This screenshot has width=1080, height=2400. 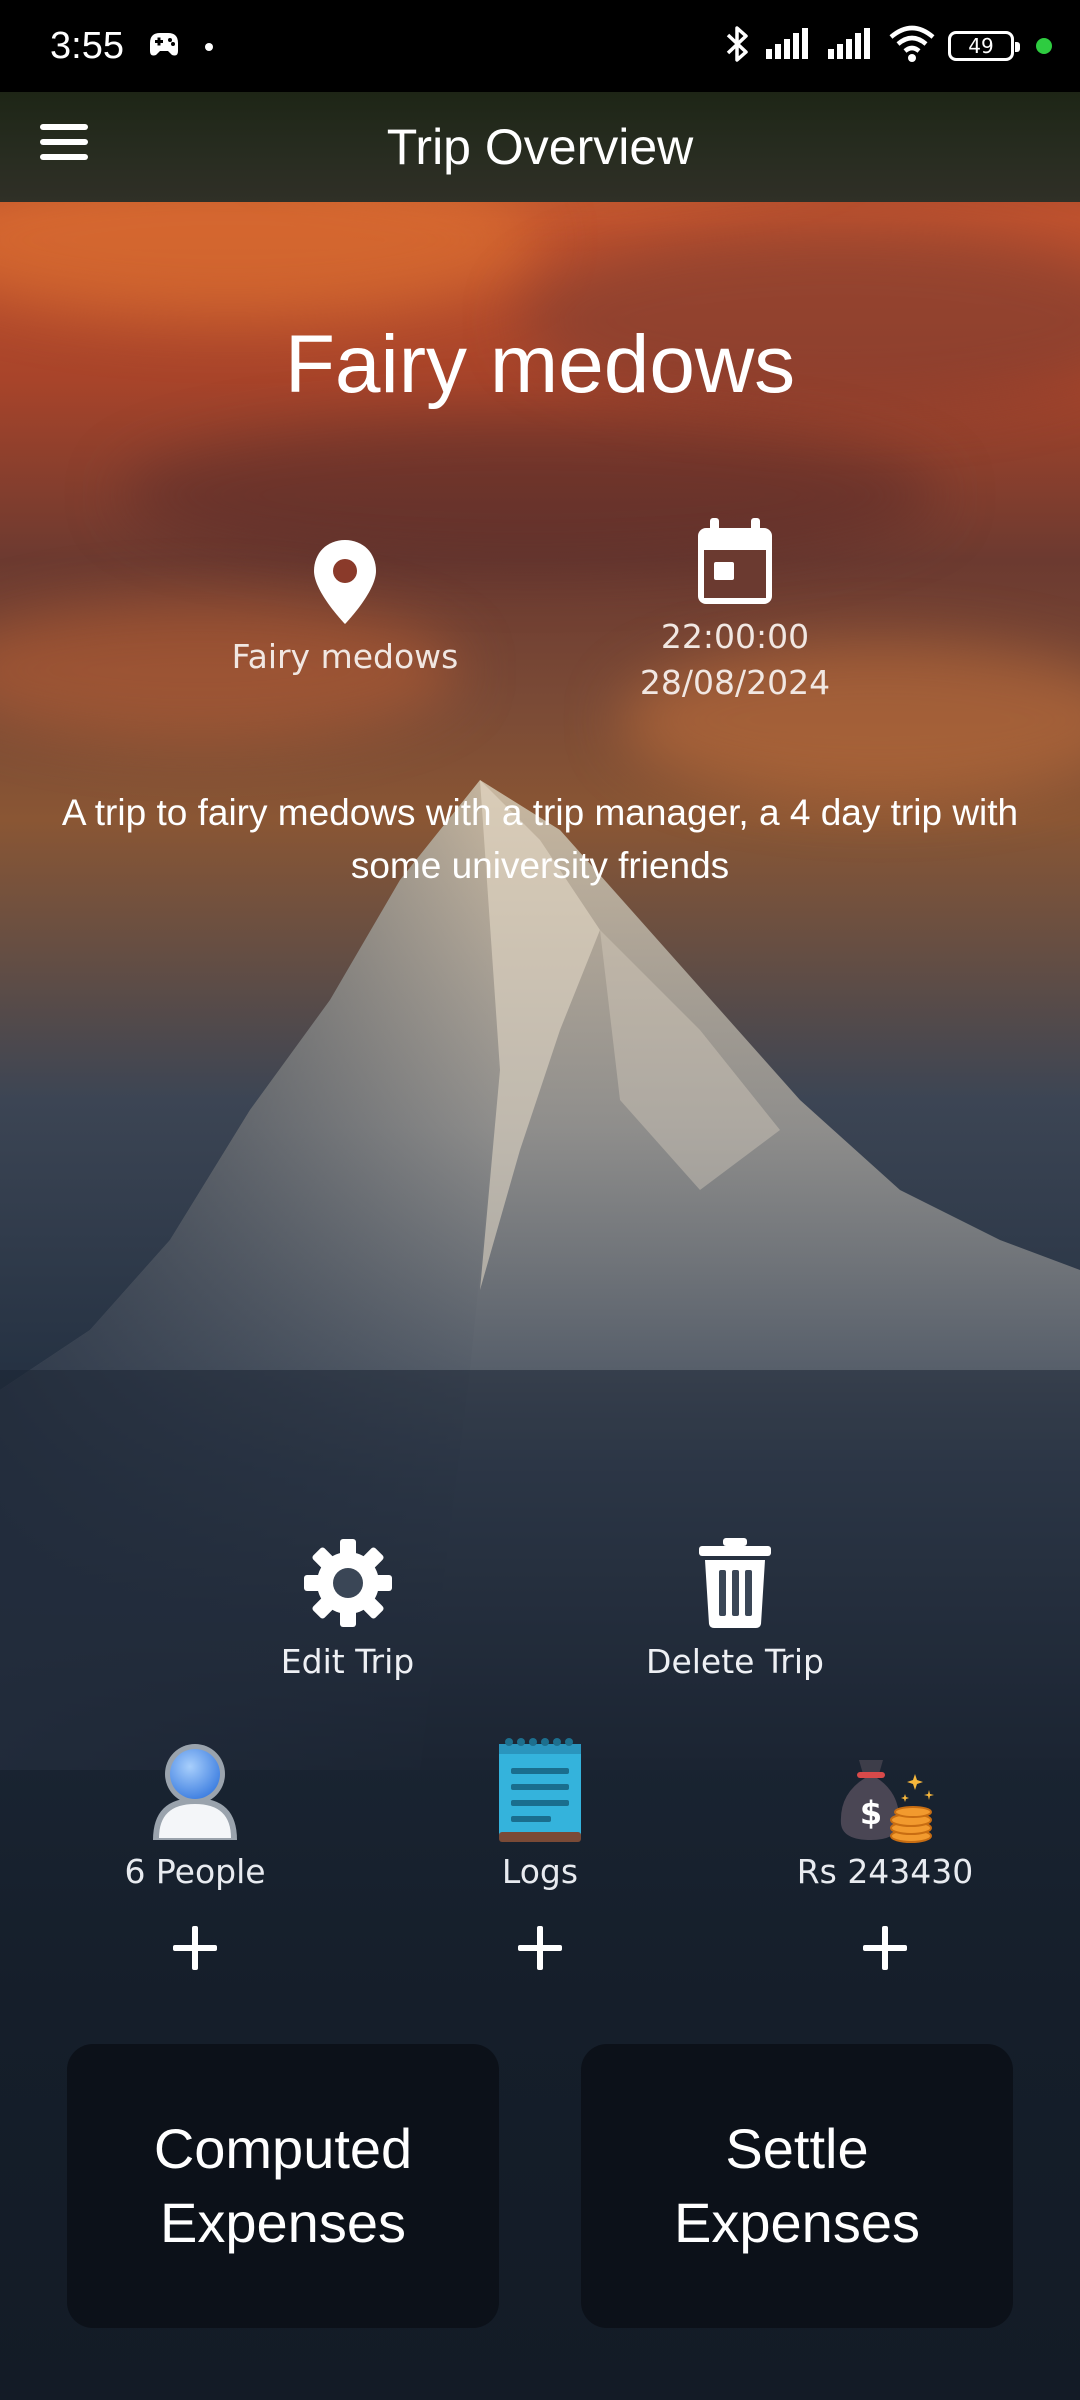 What do you see at coordinates (164, 46) in the screenshot?
I see `game-controller-icon` at bounding box center [164, 46].